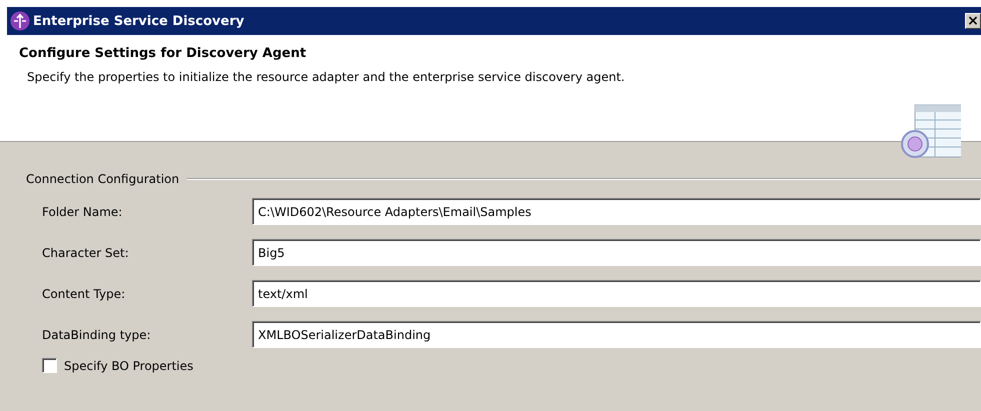  Describe the element at coordinates (129, 365) in the screenshot. I see `checkbox-label: Specify BO Properties` at that location.